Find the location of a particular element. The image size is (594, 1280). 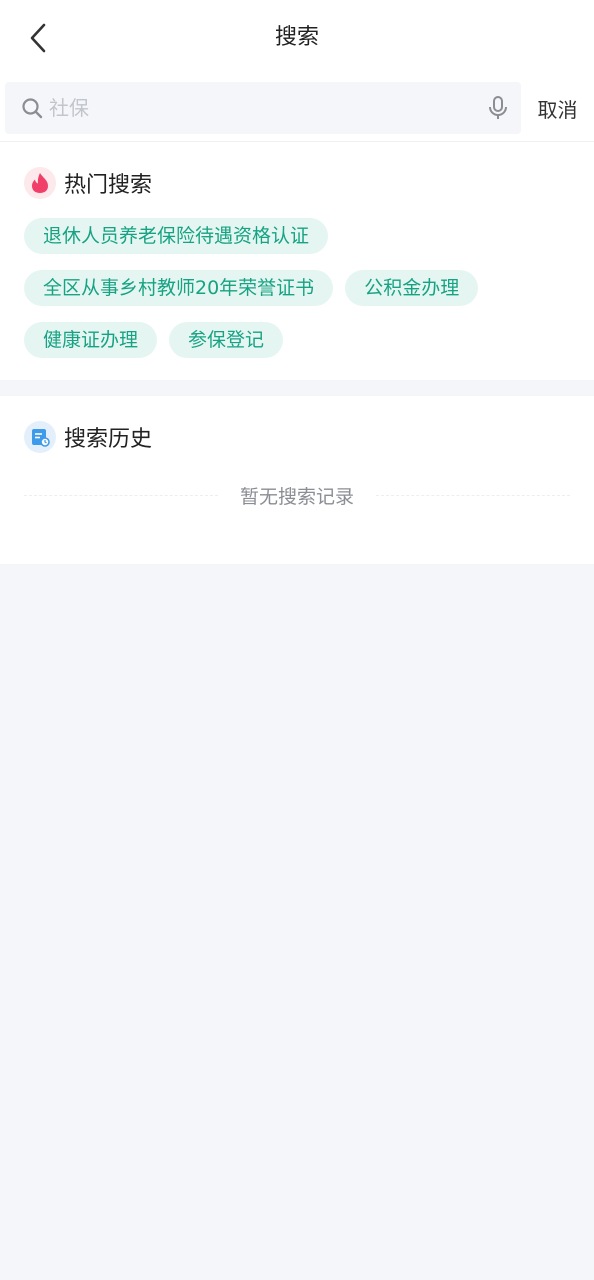

hot-search-tag: 健康证办理 is located at coordinates (91, 340).